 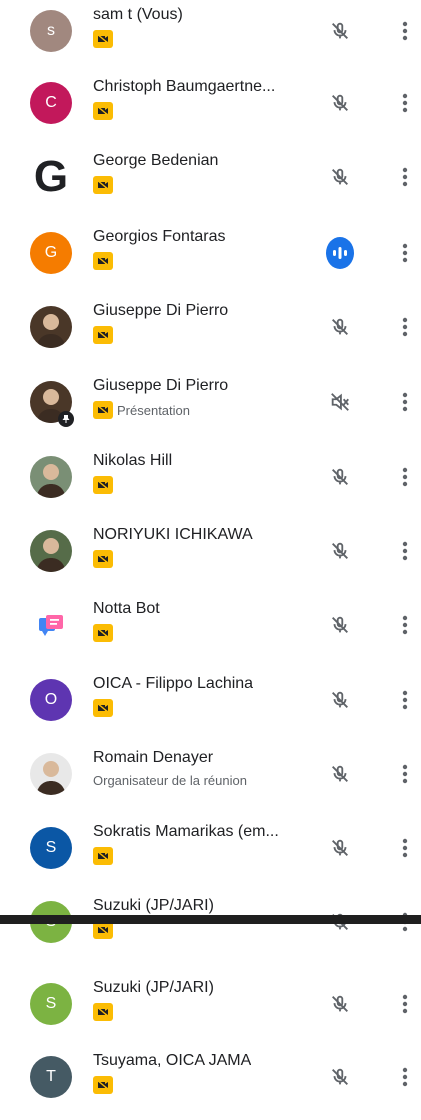 I want to click on participant-status: Présentation, so click(x=141, y=410).